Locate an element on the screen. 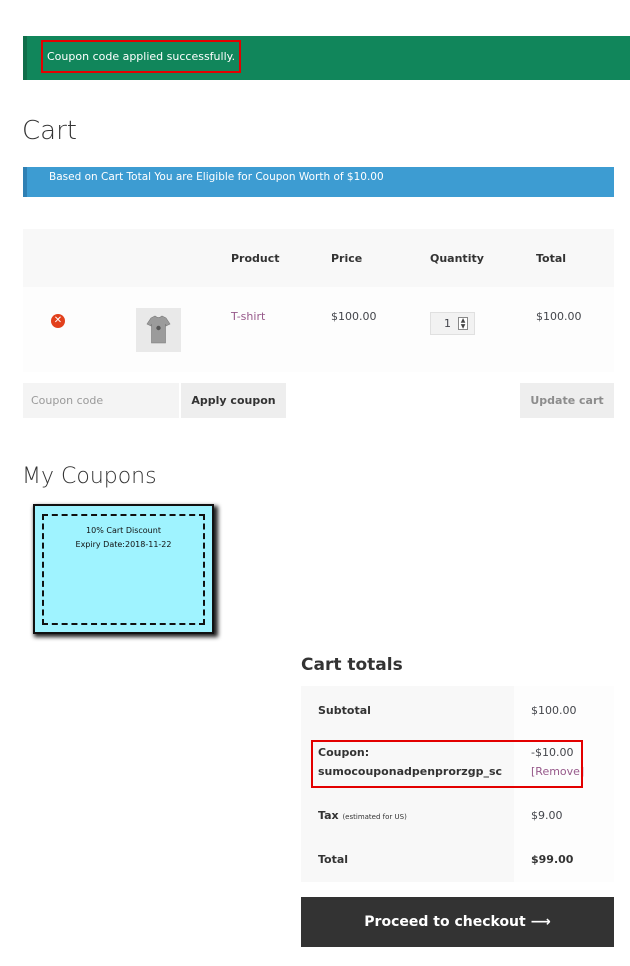  product-thumbnail is located at coordinates (158, 330).